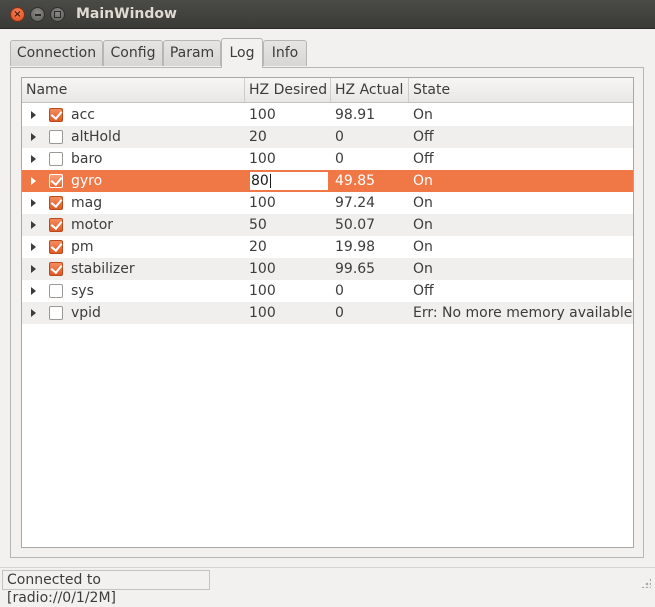  I want to click on row-name: stabilizer, so click(103, 269).